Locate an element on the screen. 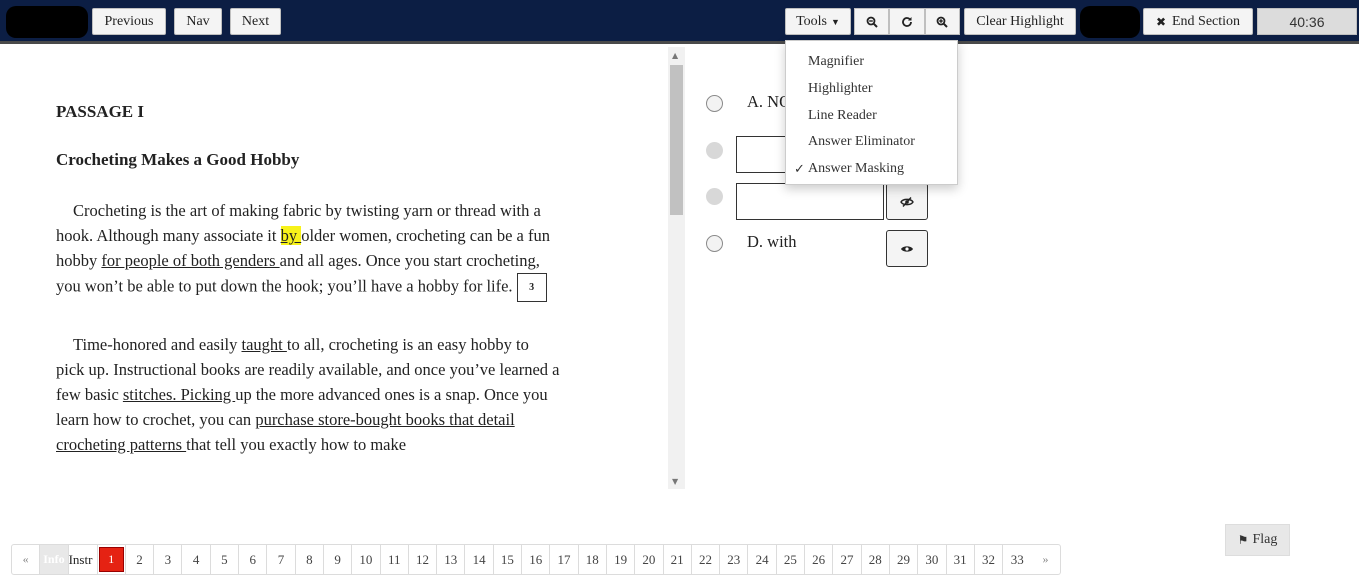 Image resolution: width=1359 pixels, height=583 pixels. flag-icon: ⚑ is located at coordinates (1243, 540).